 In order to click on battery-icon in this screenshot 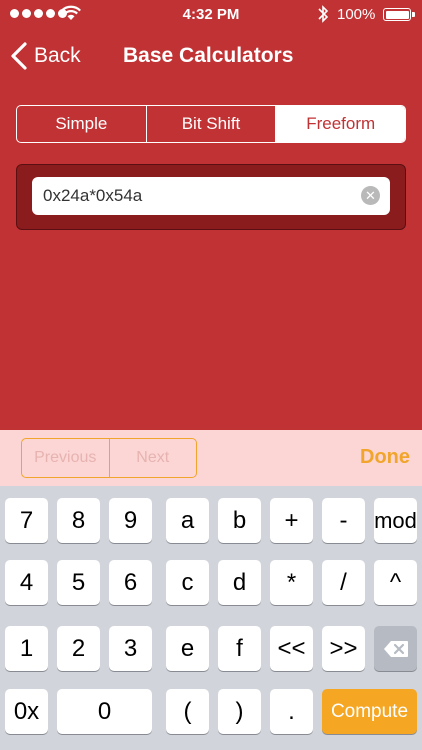, I will do `click(399, 14)`.